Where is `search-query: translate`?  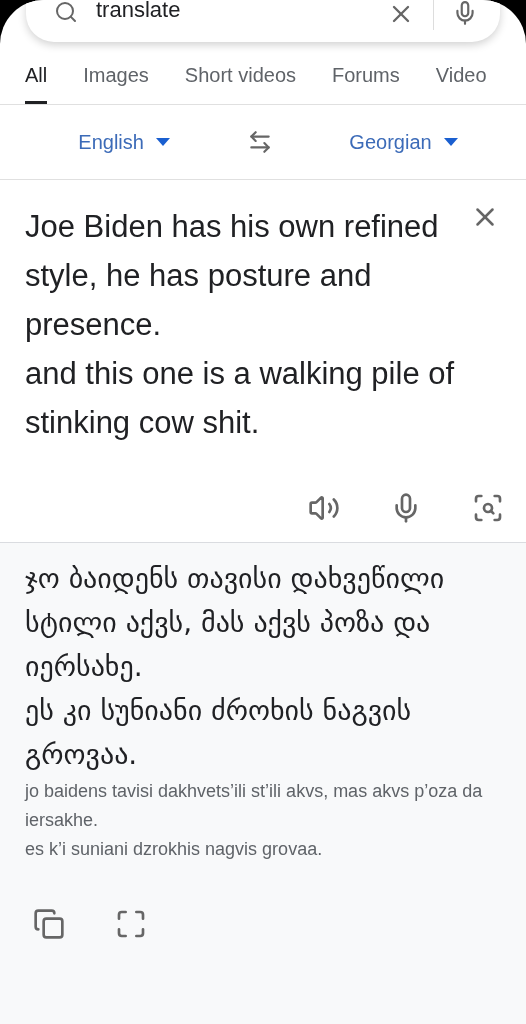 search-query: translate is located at coordinates (139, 10).